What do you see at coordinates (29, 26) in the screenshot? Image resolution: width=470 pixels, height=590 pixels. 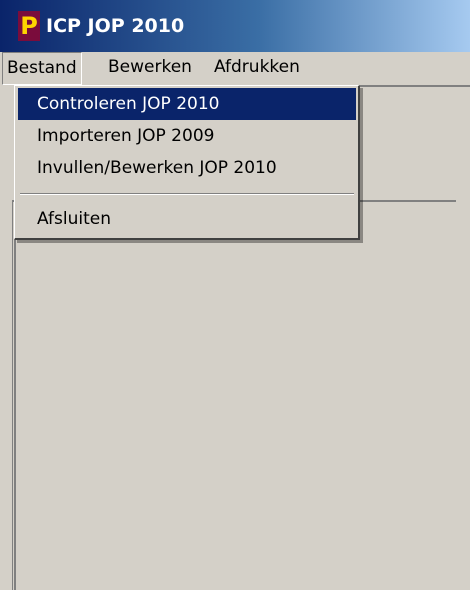 I see `app-icon: P` at bounding box center [29, 26].